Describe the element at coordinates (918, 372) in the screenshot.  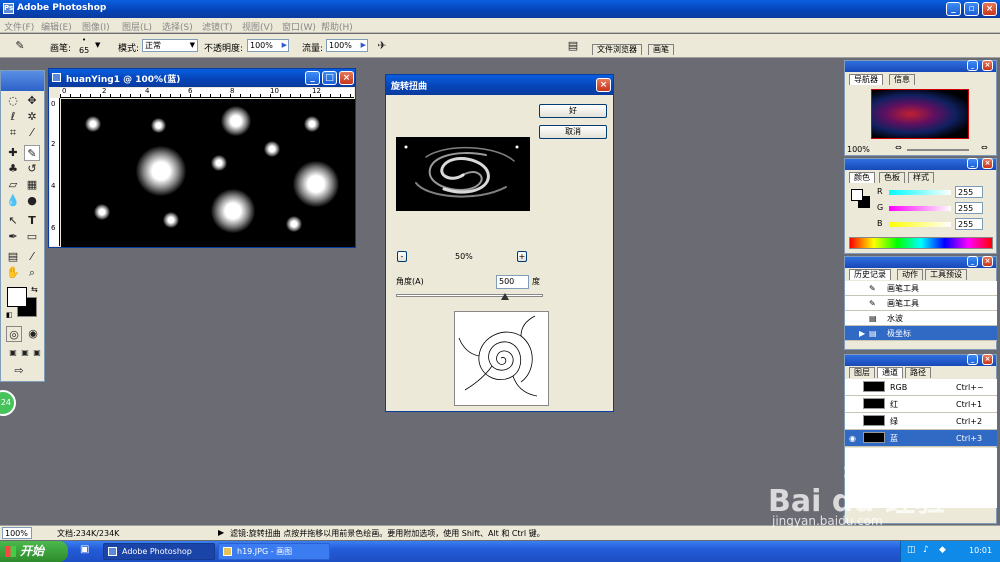
I see `tab-paths: 路径` at that location.